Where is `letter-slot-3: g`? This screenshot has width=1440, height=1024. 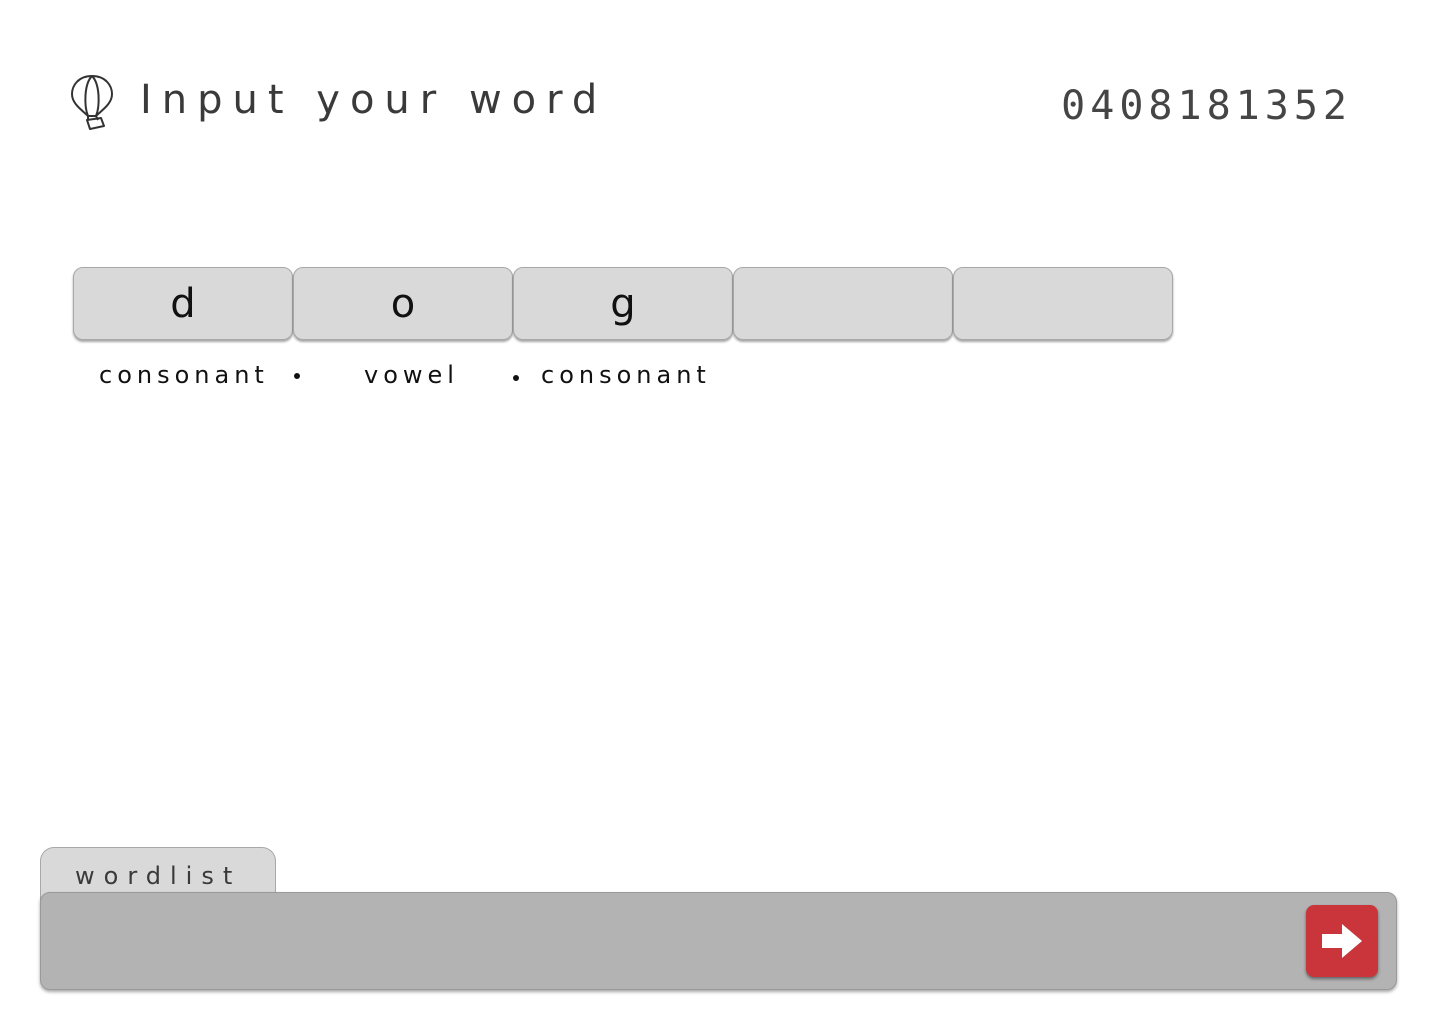 letter-slot-3: g is located at coordinates (623, 303).